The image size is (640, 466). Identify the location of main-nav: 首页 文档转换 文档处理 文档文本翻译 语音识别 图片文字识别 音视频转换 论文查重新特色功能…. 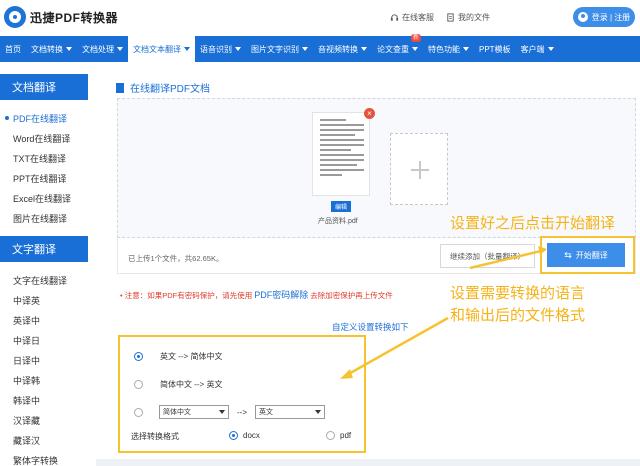
(320, 48).